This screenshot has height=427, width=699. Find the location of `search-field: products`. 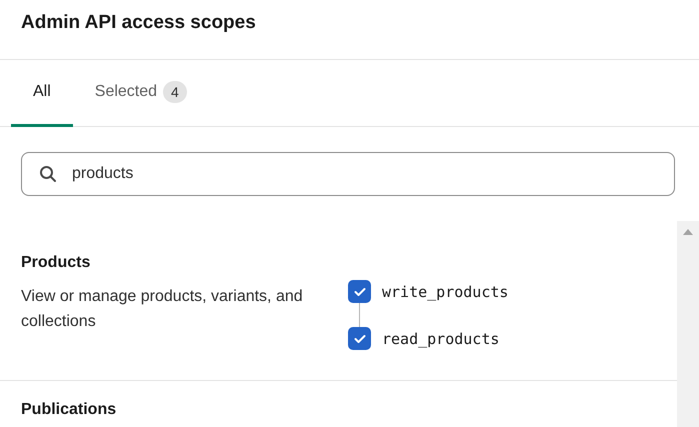

search-field: products is located at coordinates (348, 174).